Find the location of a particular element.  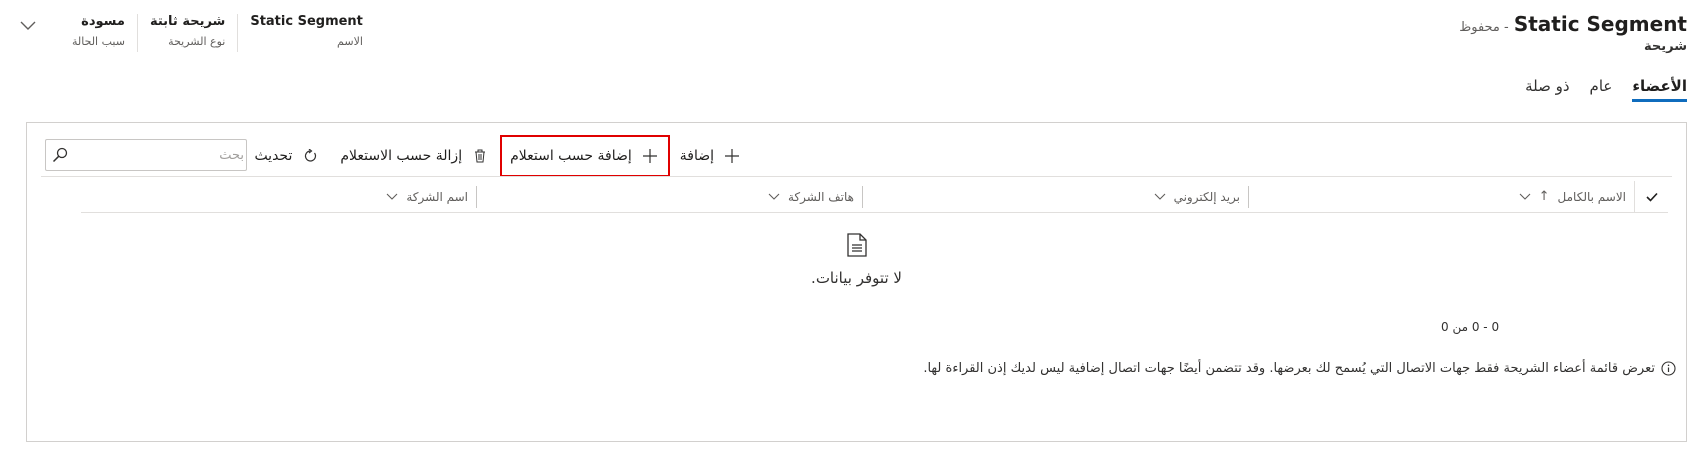

header-field-status-reason: مسودة سبب الحالة is located at coordinates (99, 33).